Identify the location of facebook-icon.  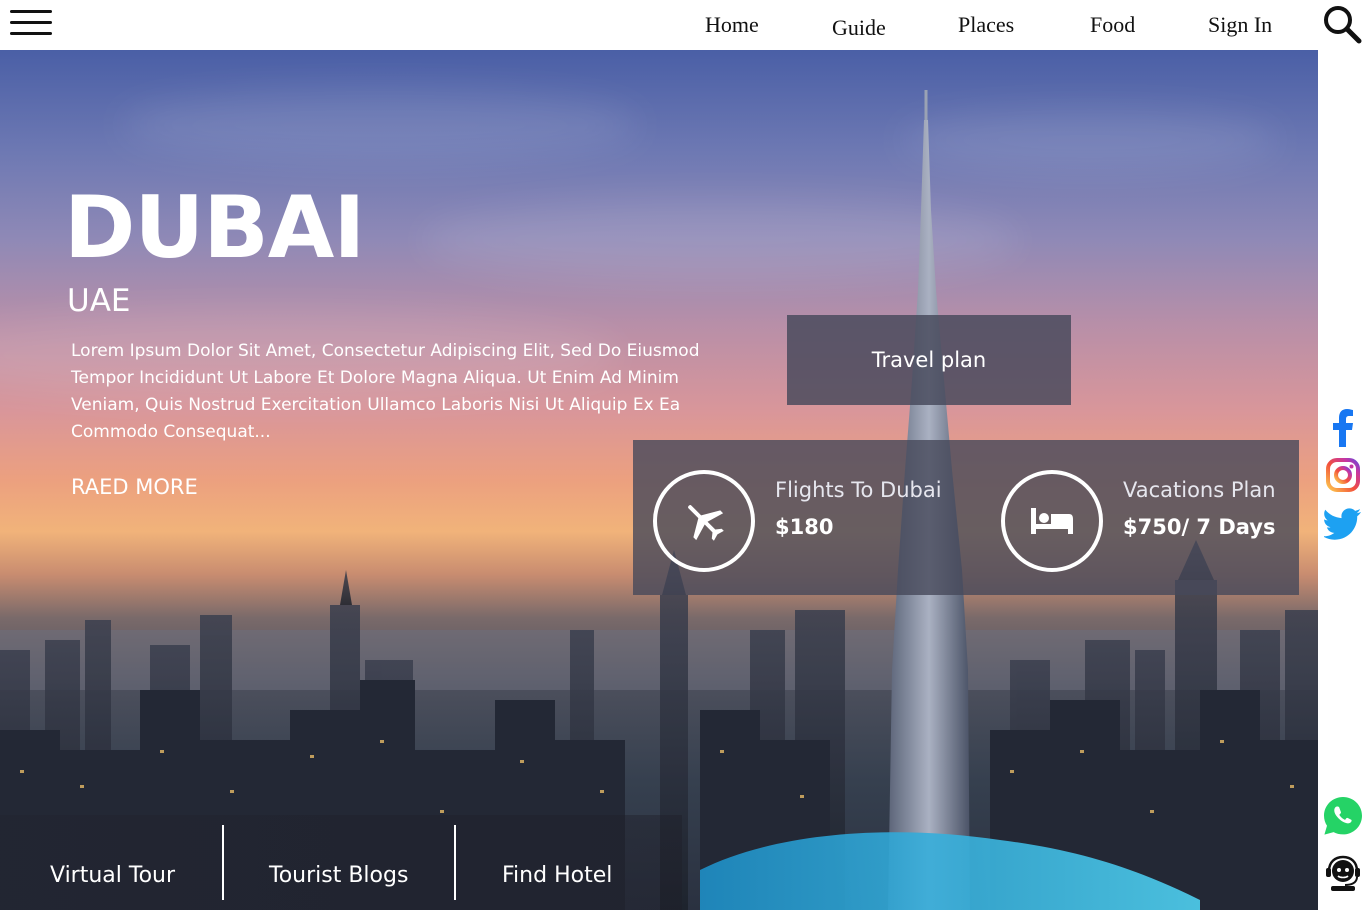
(1343, 428).